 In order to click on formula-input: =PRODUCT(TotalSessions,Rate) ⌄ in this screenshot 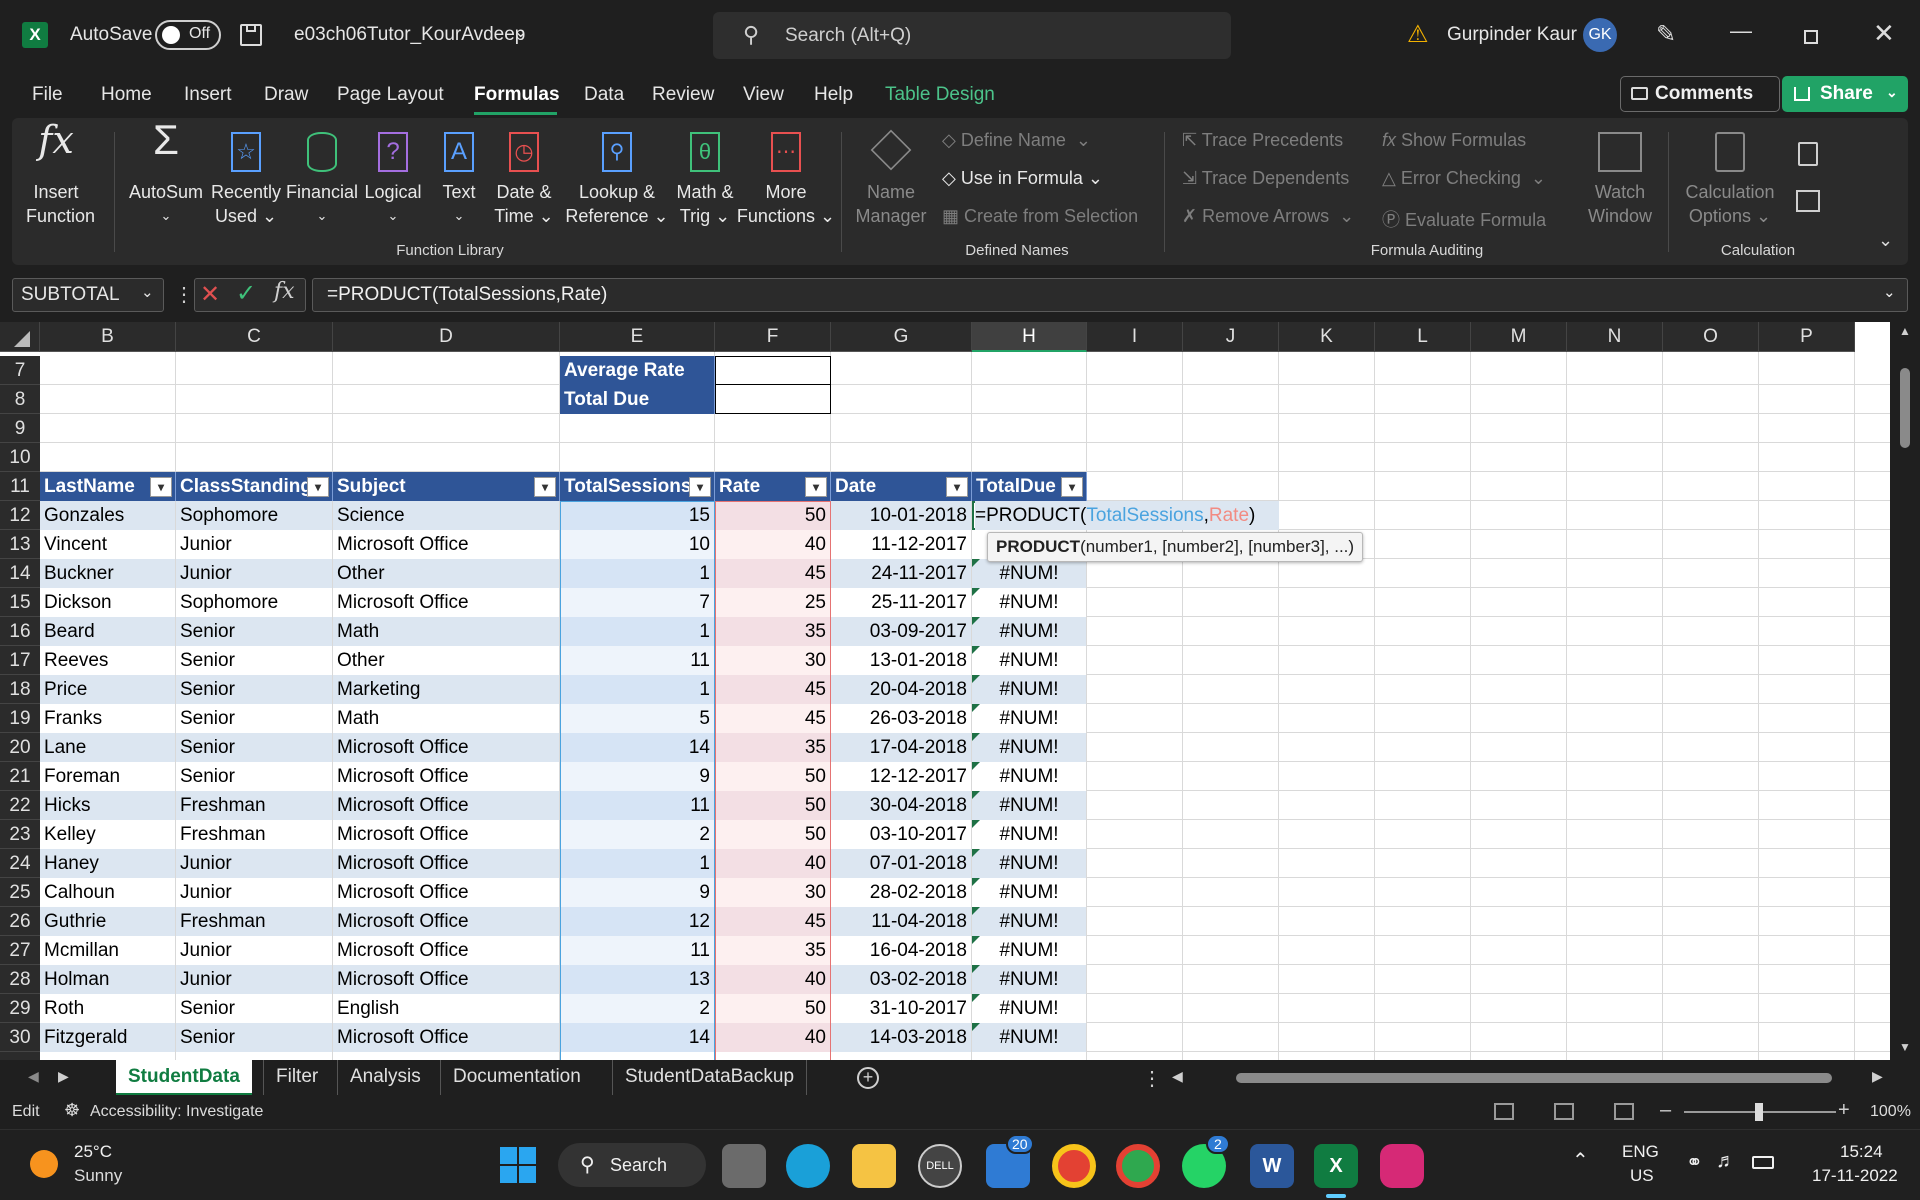, I will do `click(1110, 295)`.